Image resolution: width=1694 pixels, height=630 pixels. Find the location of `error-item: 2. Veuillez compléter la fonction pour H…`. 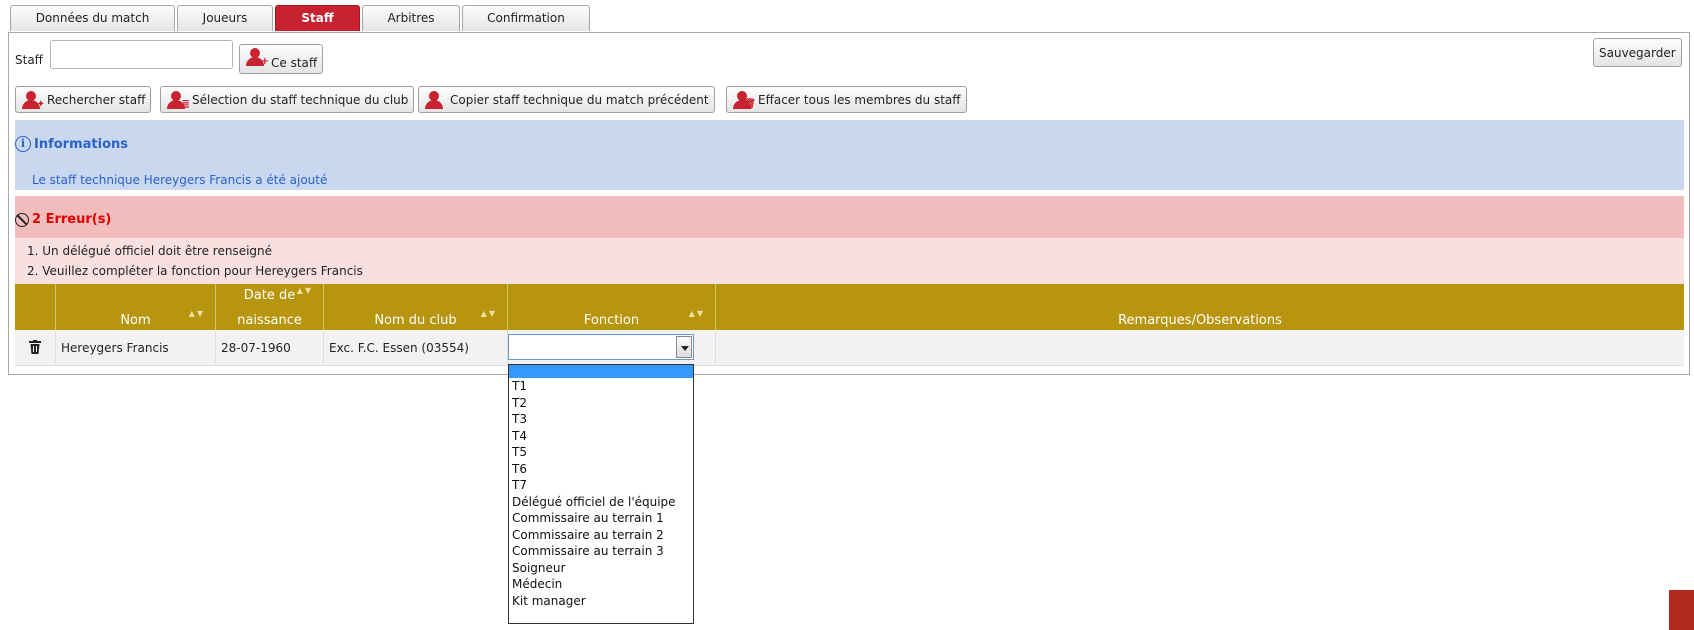

error-item: 2. Veuillez compléter la fonction pour H… is located at coordinates (195, 271).